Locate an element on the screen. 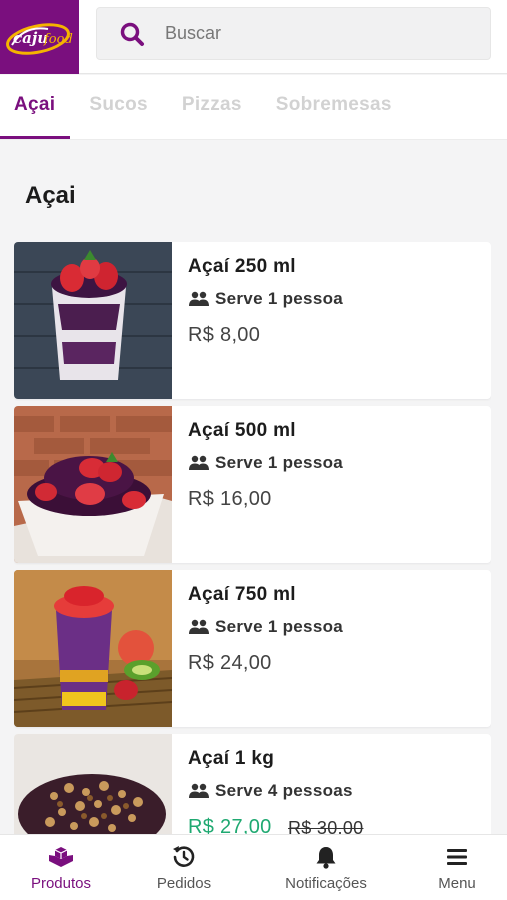 This screenshot has height=900, width=507. tab-sobremesas: Sobremesas is located at coordinates (334, 107).